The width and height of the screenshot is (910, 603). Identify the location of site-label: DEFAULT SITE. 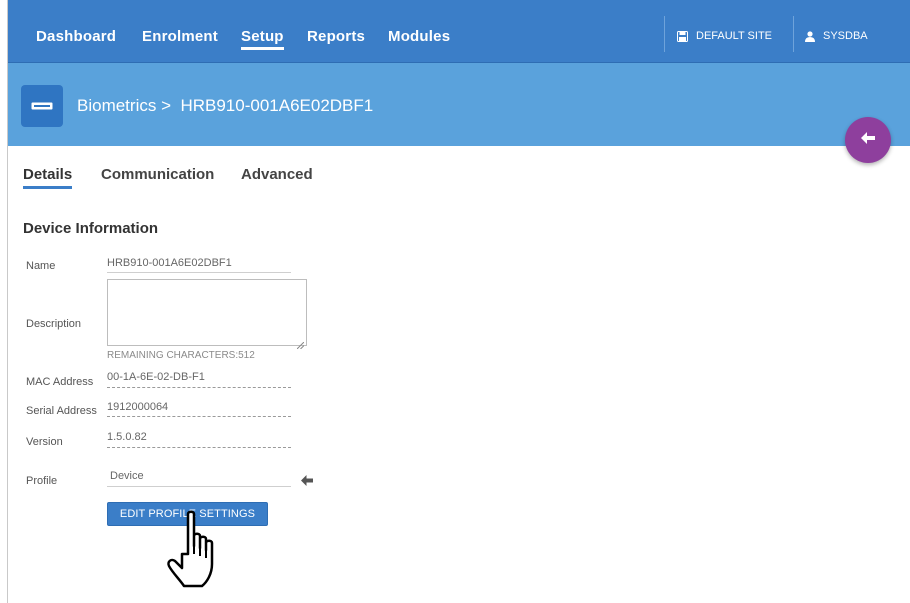
(734, 36).